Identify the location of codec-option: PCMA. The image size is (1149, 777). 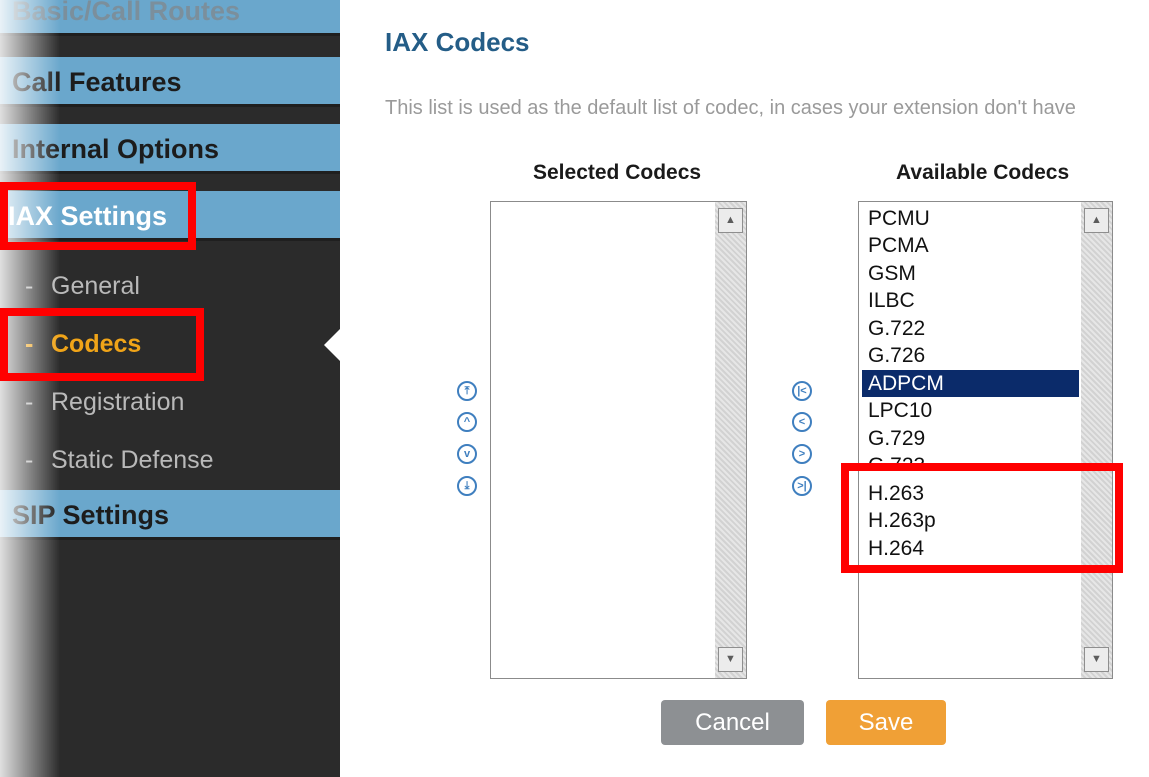
(970, 245).